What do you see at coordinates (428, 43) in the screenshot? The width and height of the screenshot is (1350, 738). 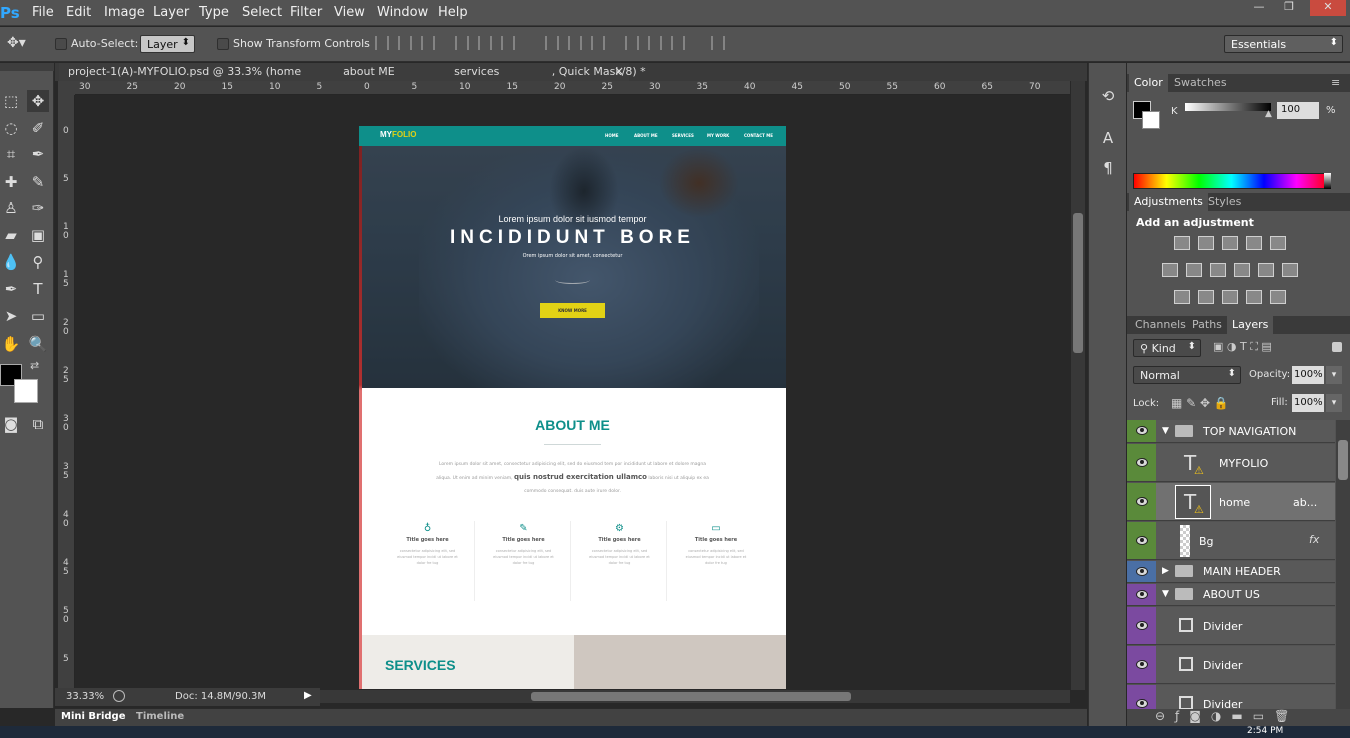 I see `align-bottom-icon` at bounding box center [428, 43].